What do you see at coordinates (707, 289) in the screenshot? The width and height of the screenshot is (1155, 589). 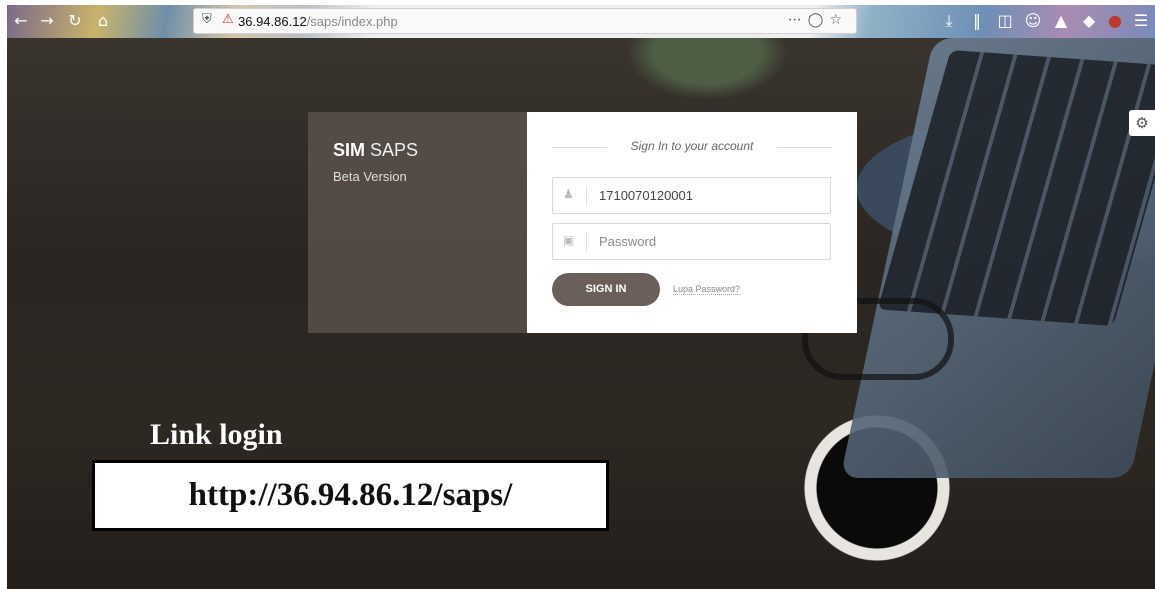 I see `forgot-password-link: Lupa Password?` at bounding box center [707, 289].